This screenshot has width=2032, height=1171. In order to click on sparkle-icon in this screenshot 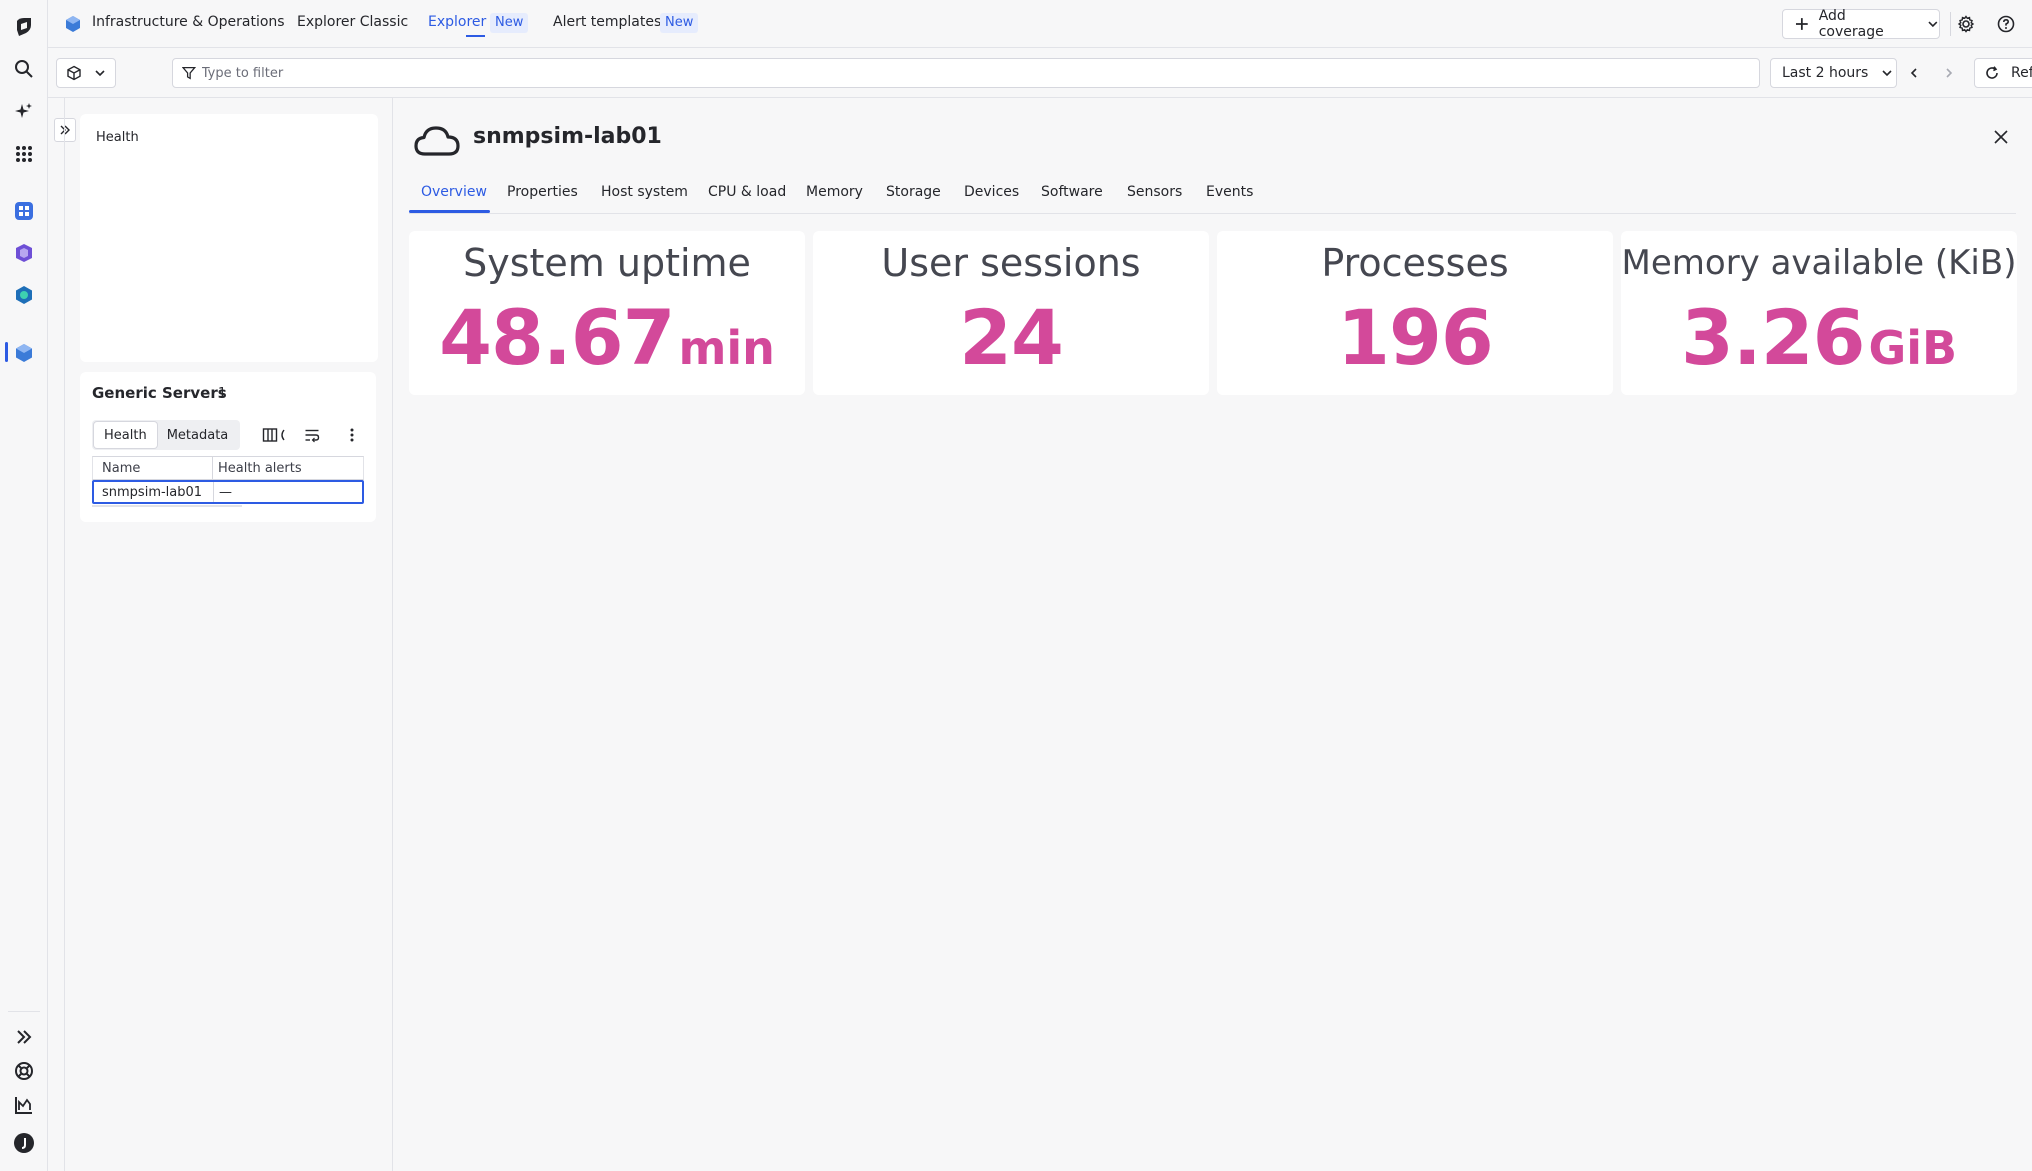, I will do `click(24, 112)`.